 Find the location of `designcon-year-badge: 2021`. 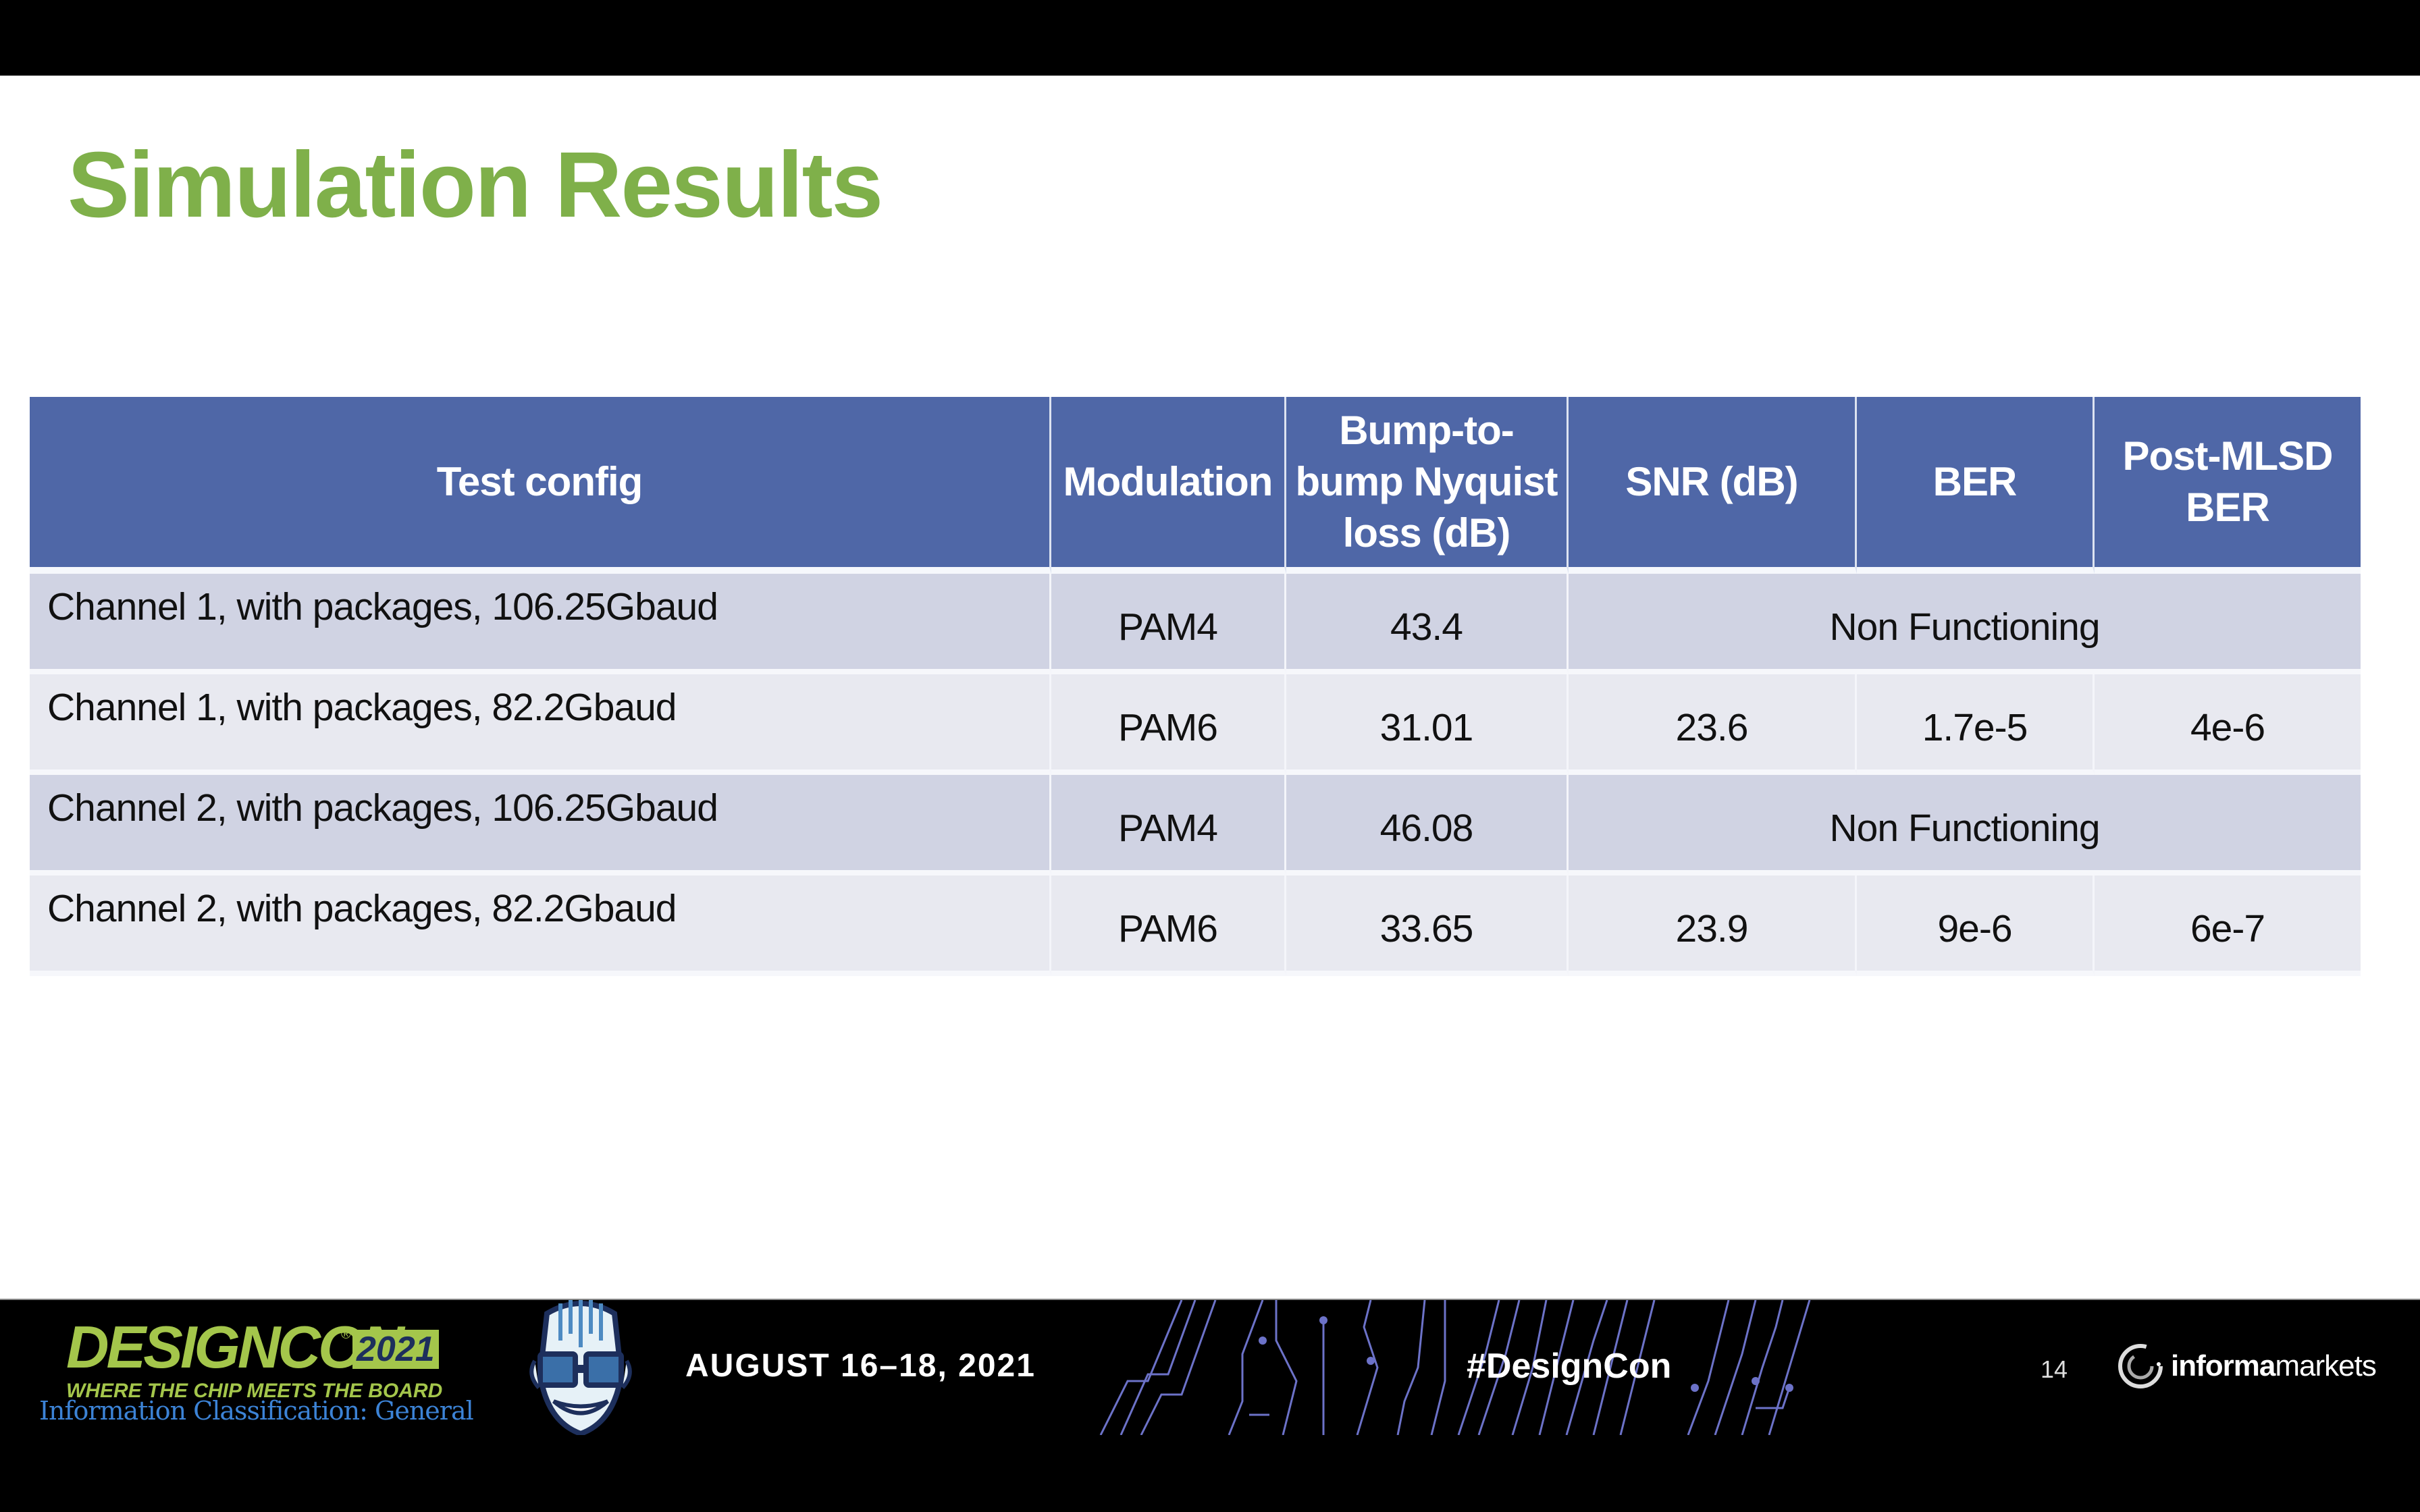

designcon-year-badge: 2021 is located at coordinates (395, 1349).